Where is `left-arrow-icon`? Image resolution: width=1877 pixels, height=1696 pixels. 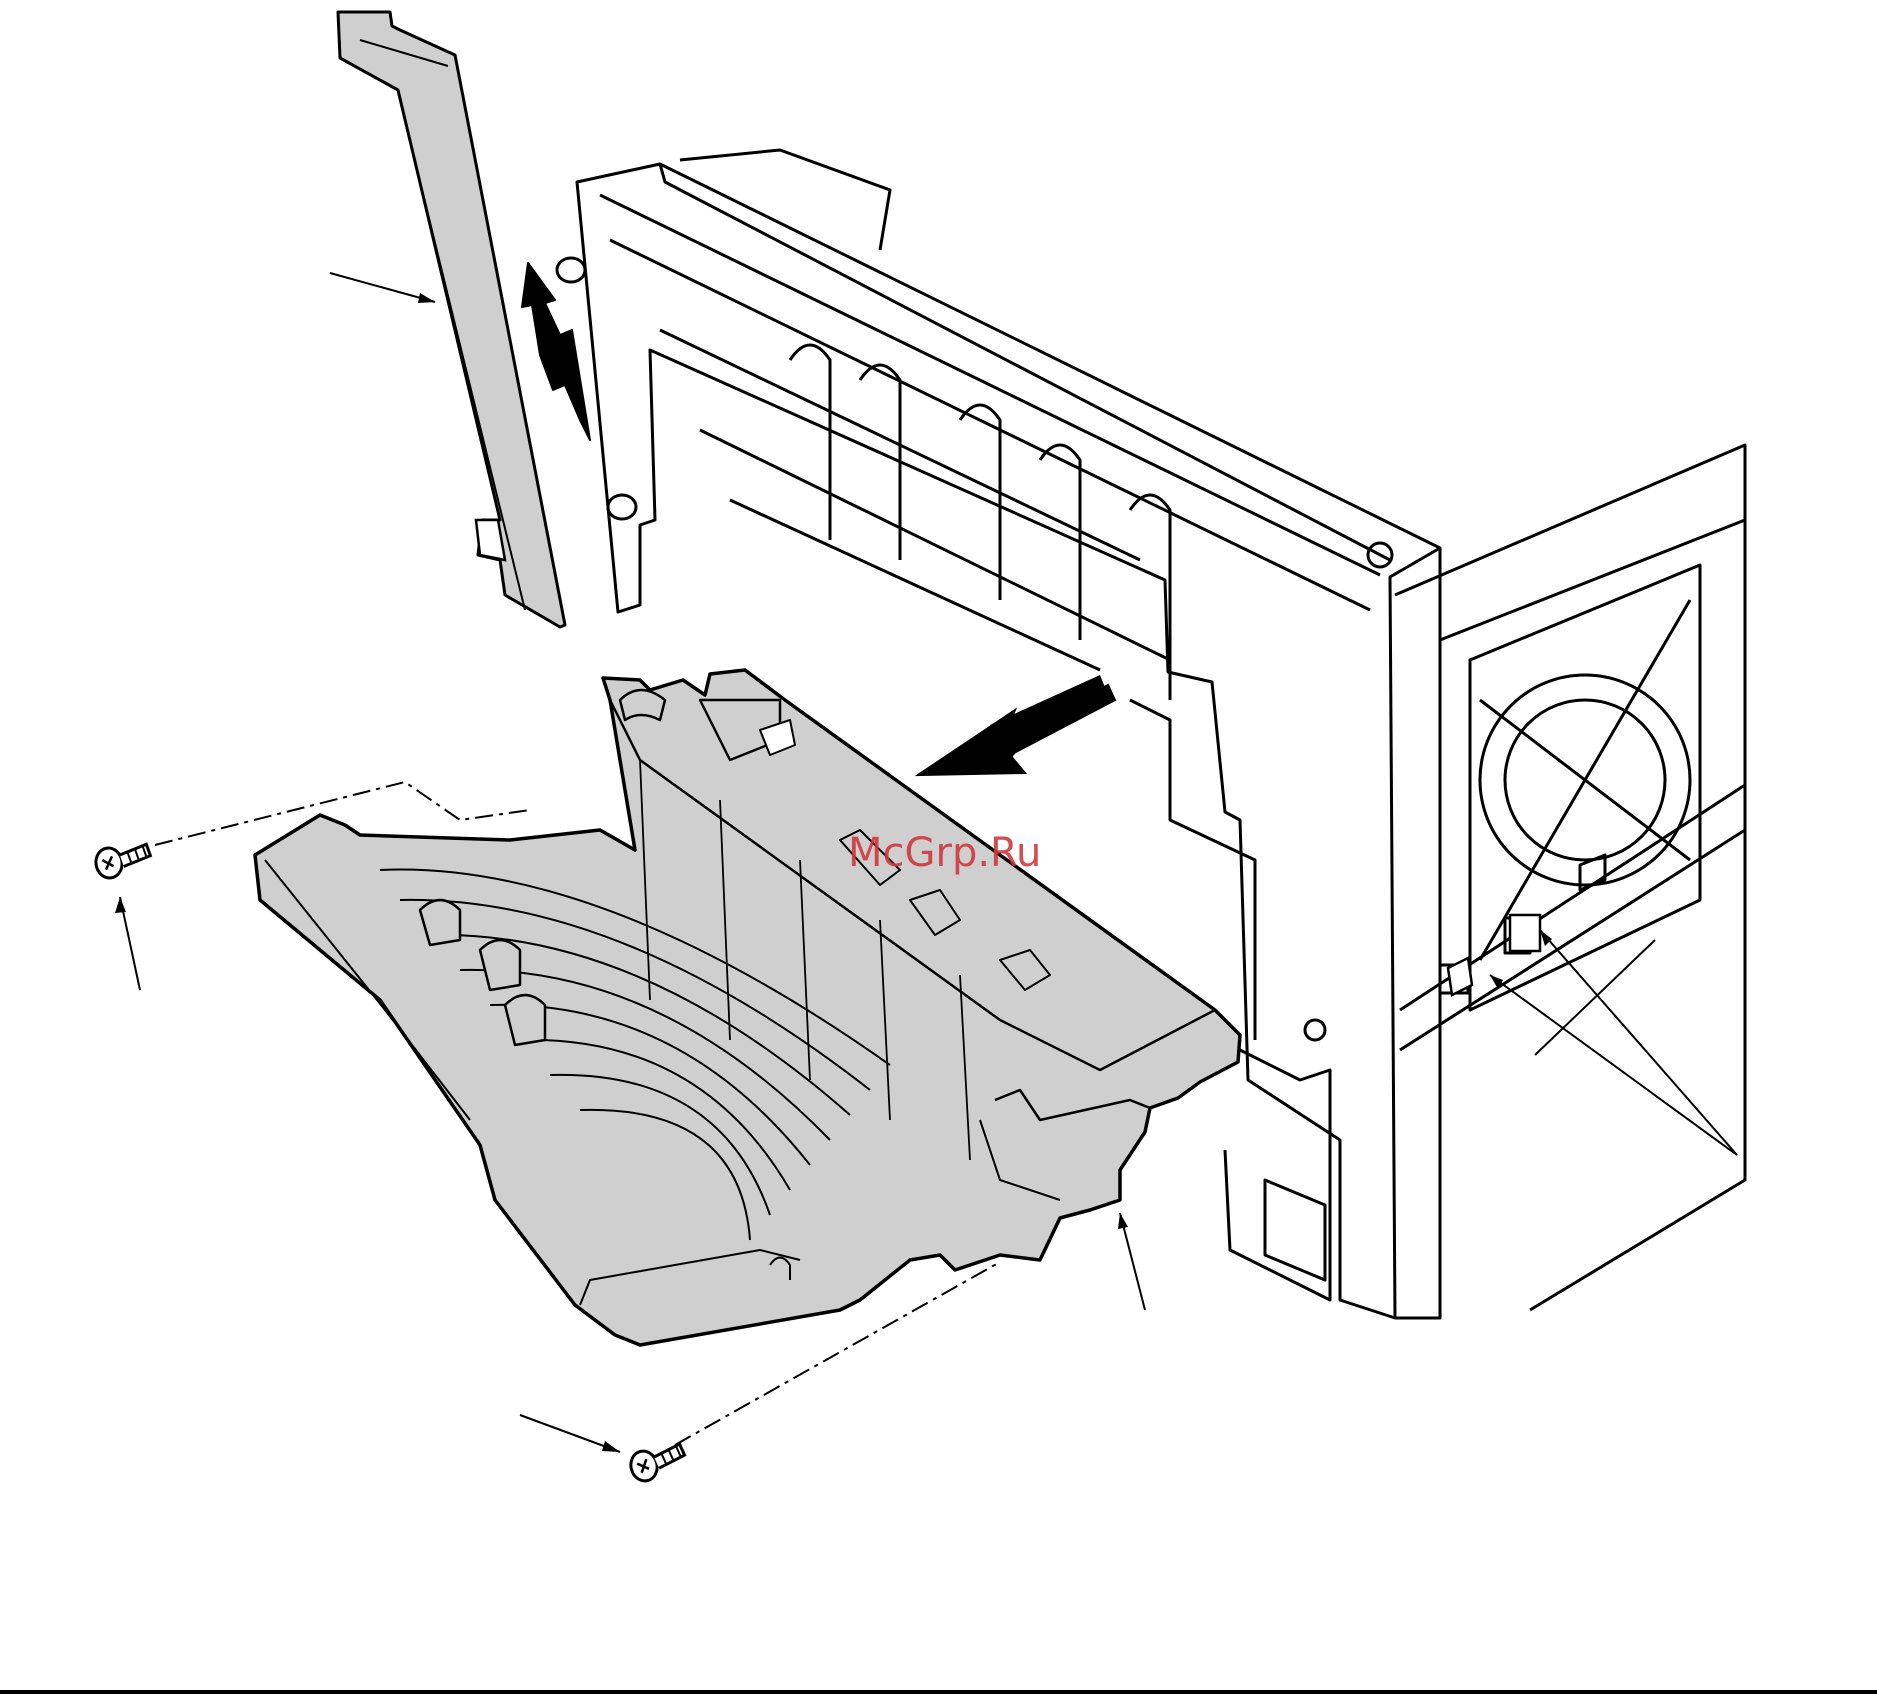 left-arrow-icon is located at coordinates (1015, 726).